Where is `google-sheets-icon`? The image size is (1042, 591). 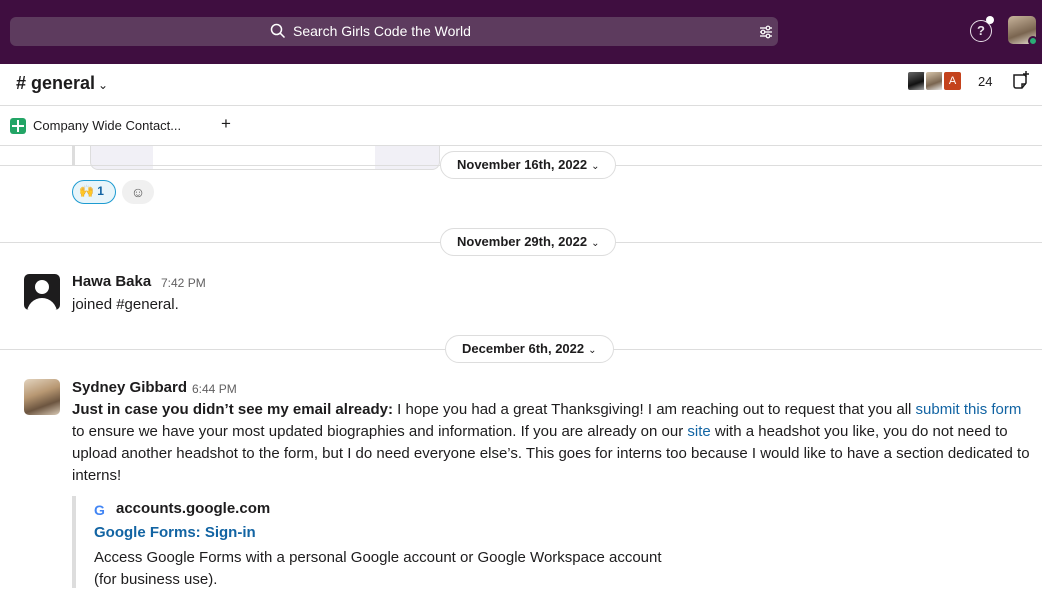
google-sheets-icon is located at coordinates (18, 126).